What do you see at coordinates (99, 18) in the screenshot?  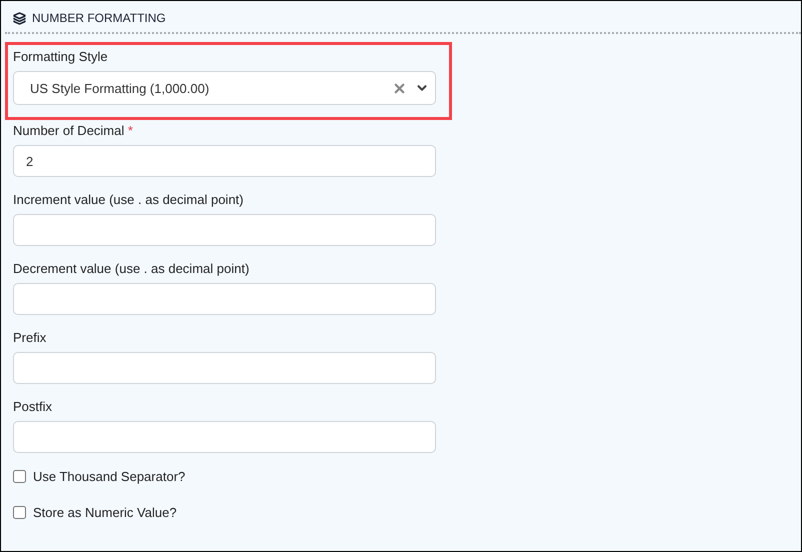 I see `section-title: NUMBER FORMATTING` at bounding box center [99, 18].